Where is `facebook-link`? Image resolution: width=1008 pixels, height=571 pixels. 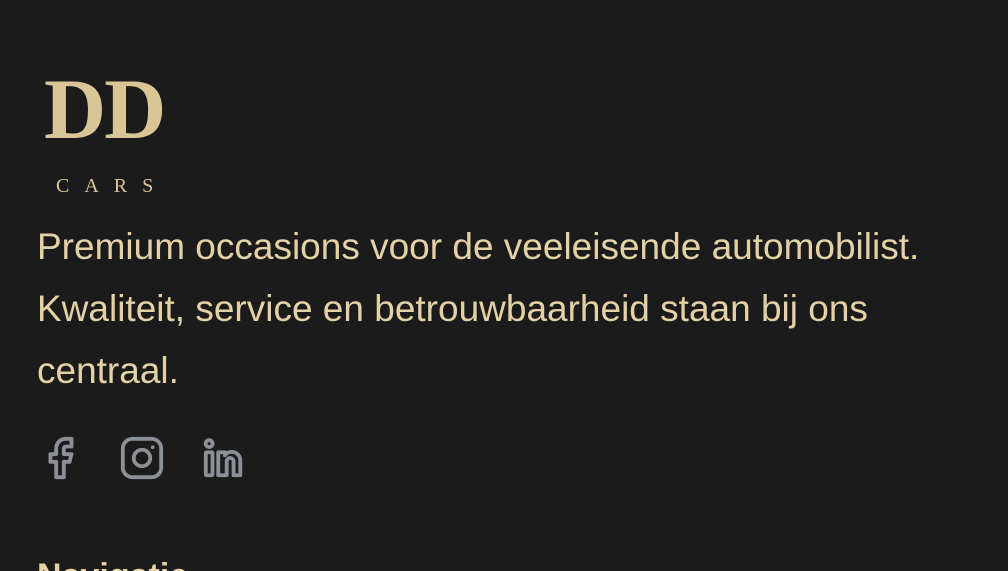 facebook-link is located at coordinates (60, 458).